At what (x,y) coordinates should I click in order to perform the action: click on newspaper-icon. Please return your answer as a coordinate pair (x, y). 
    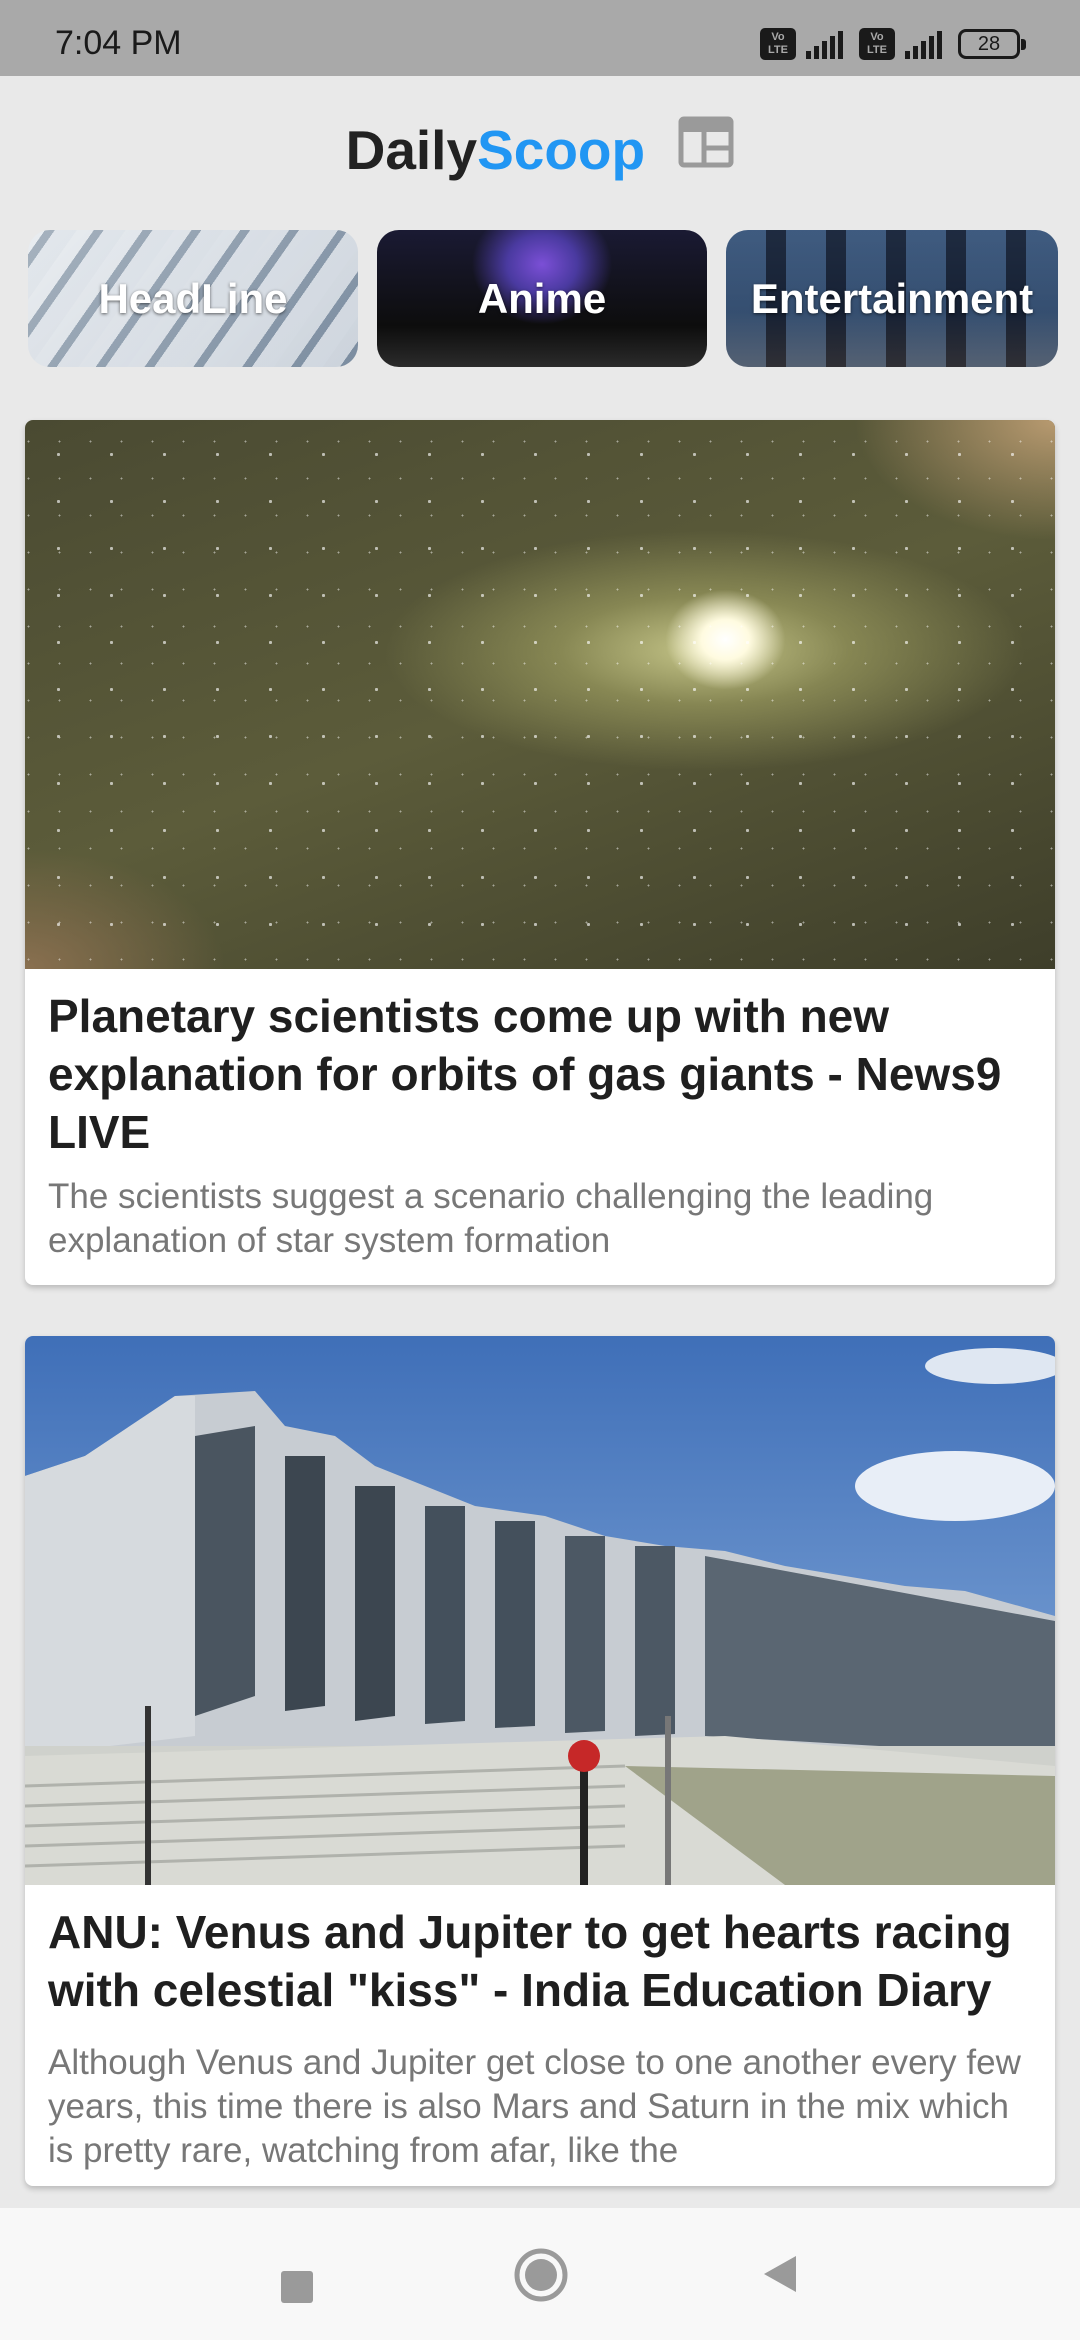
    Looking at the image, I should click on (706, 148).